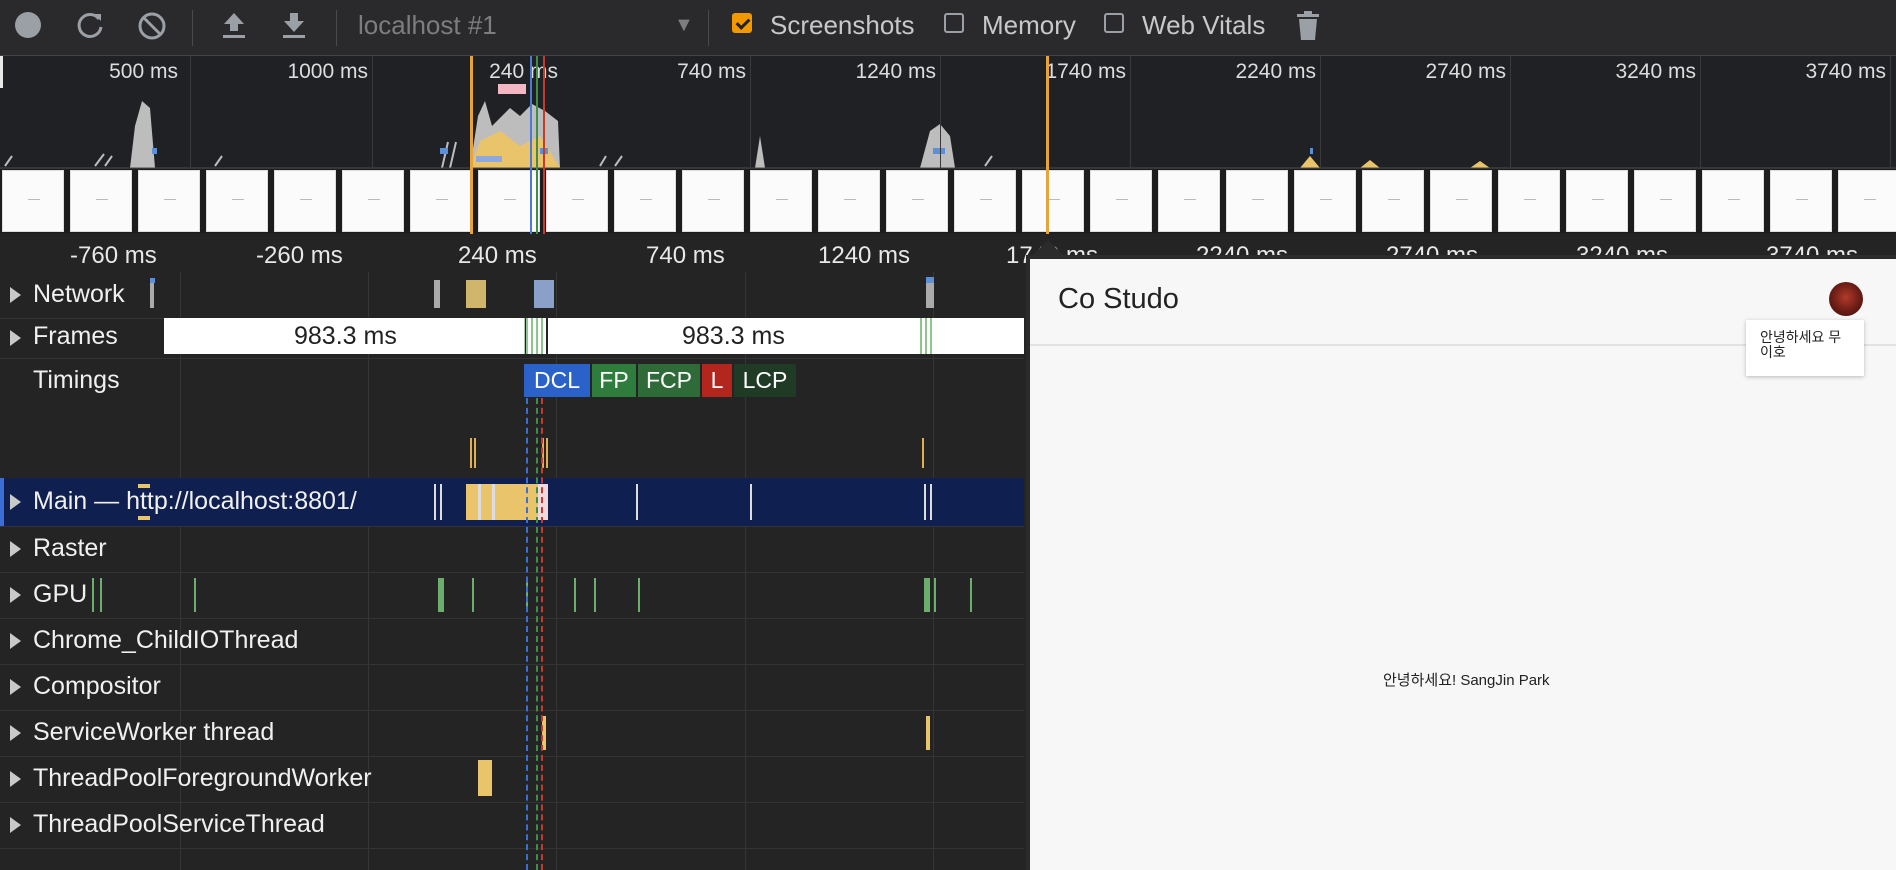  Describe the element at coordinates (544, 145) in the screenshot. I see `load-marker` at that location.